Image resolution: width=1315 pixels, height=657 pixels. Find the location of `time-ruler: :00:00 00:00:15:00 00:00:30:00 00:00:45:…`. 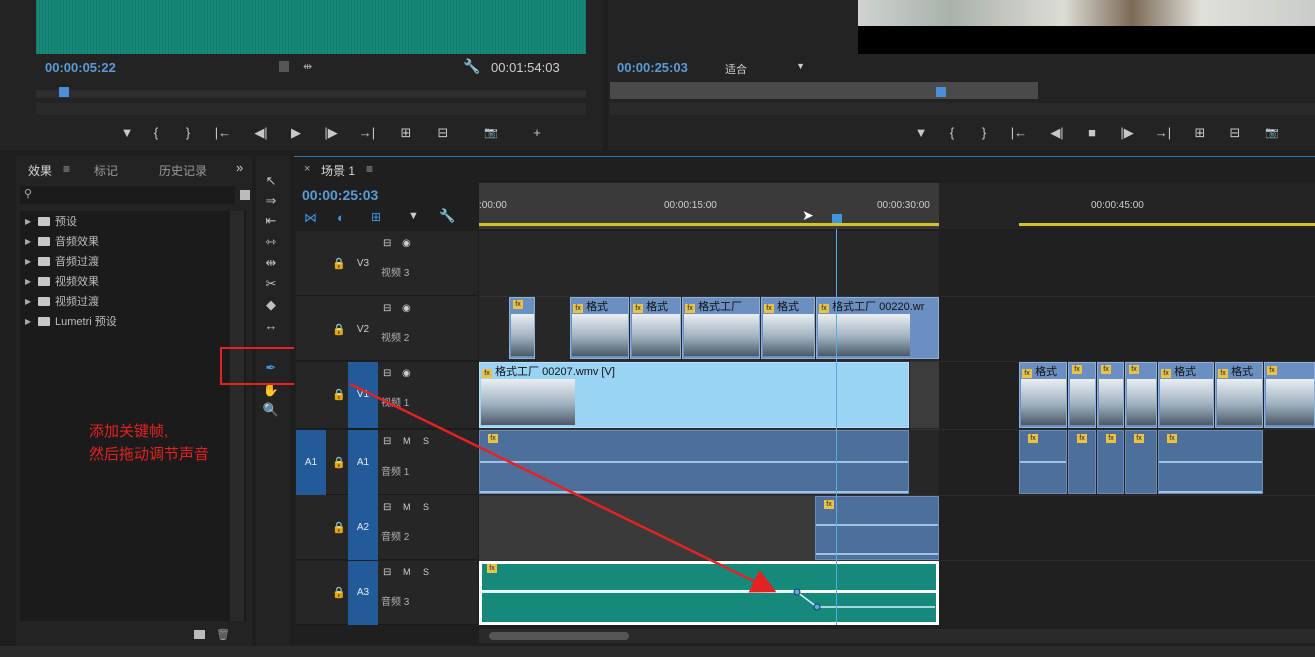

time-ruler: :00:00 00:00:15:00 00:00:30:00 00:00:45:… is located at coordinates (897, 206).